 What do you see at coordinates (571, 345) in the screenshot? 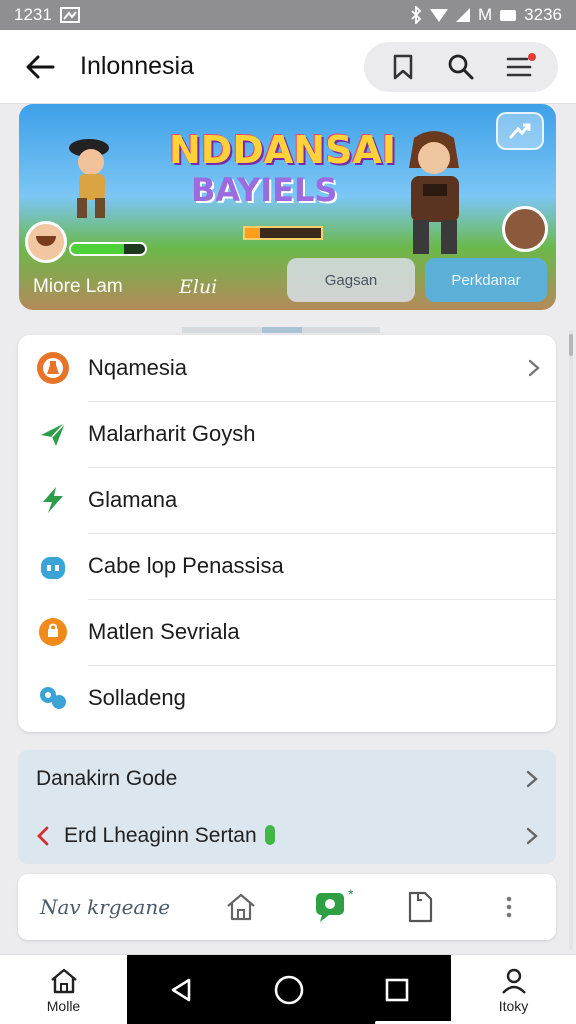
I see `scrollbar-thumb` at bounding box center [571, 345].